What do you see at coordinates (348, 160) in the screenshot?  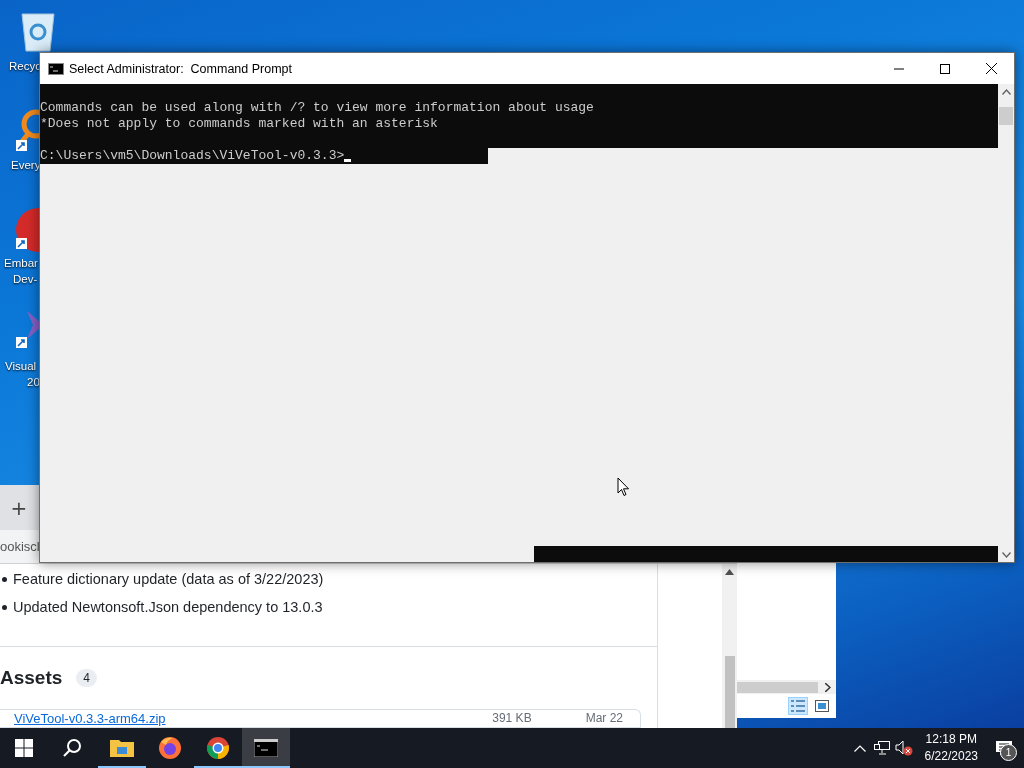 I see `text-cursor` at bounding box center [348, 160].